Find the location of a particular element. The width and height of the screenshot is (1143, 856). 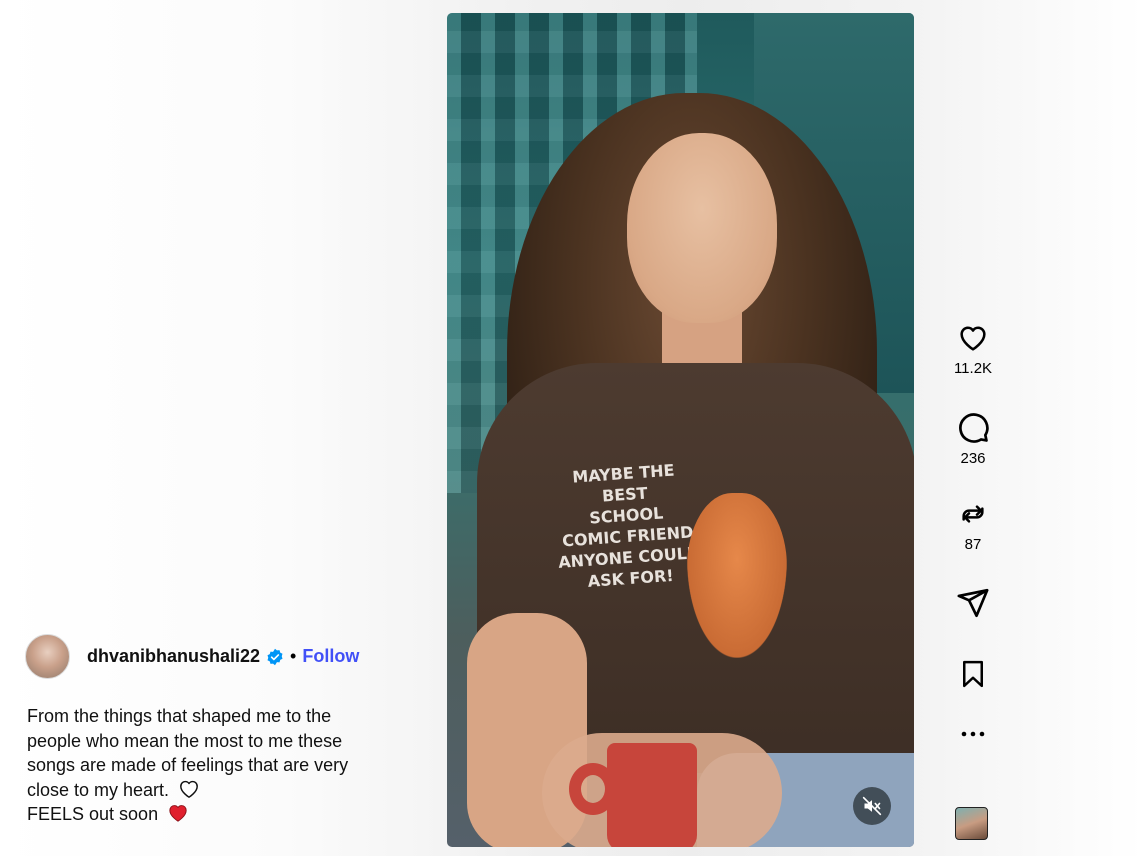

bookmark-icon is located at coordinates (973, 674).